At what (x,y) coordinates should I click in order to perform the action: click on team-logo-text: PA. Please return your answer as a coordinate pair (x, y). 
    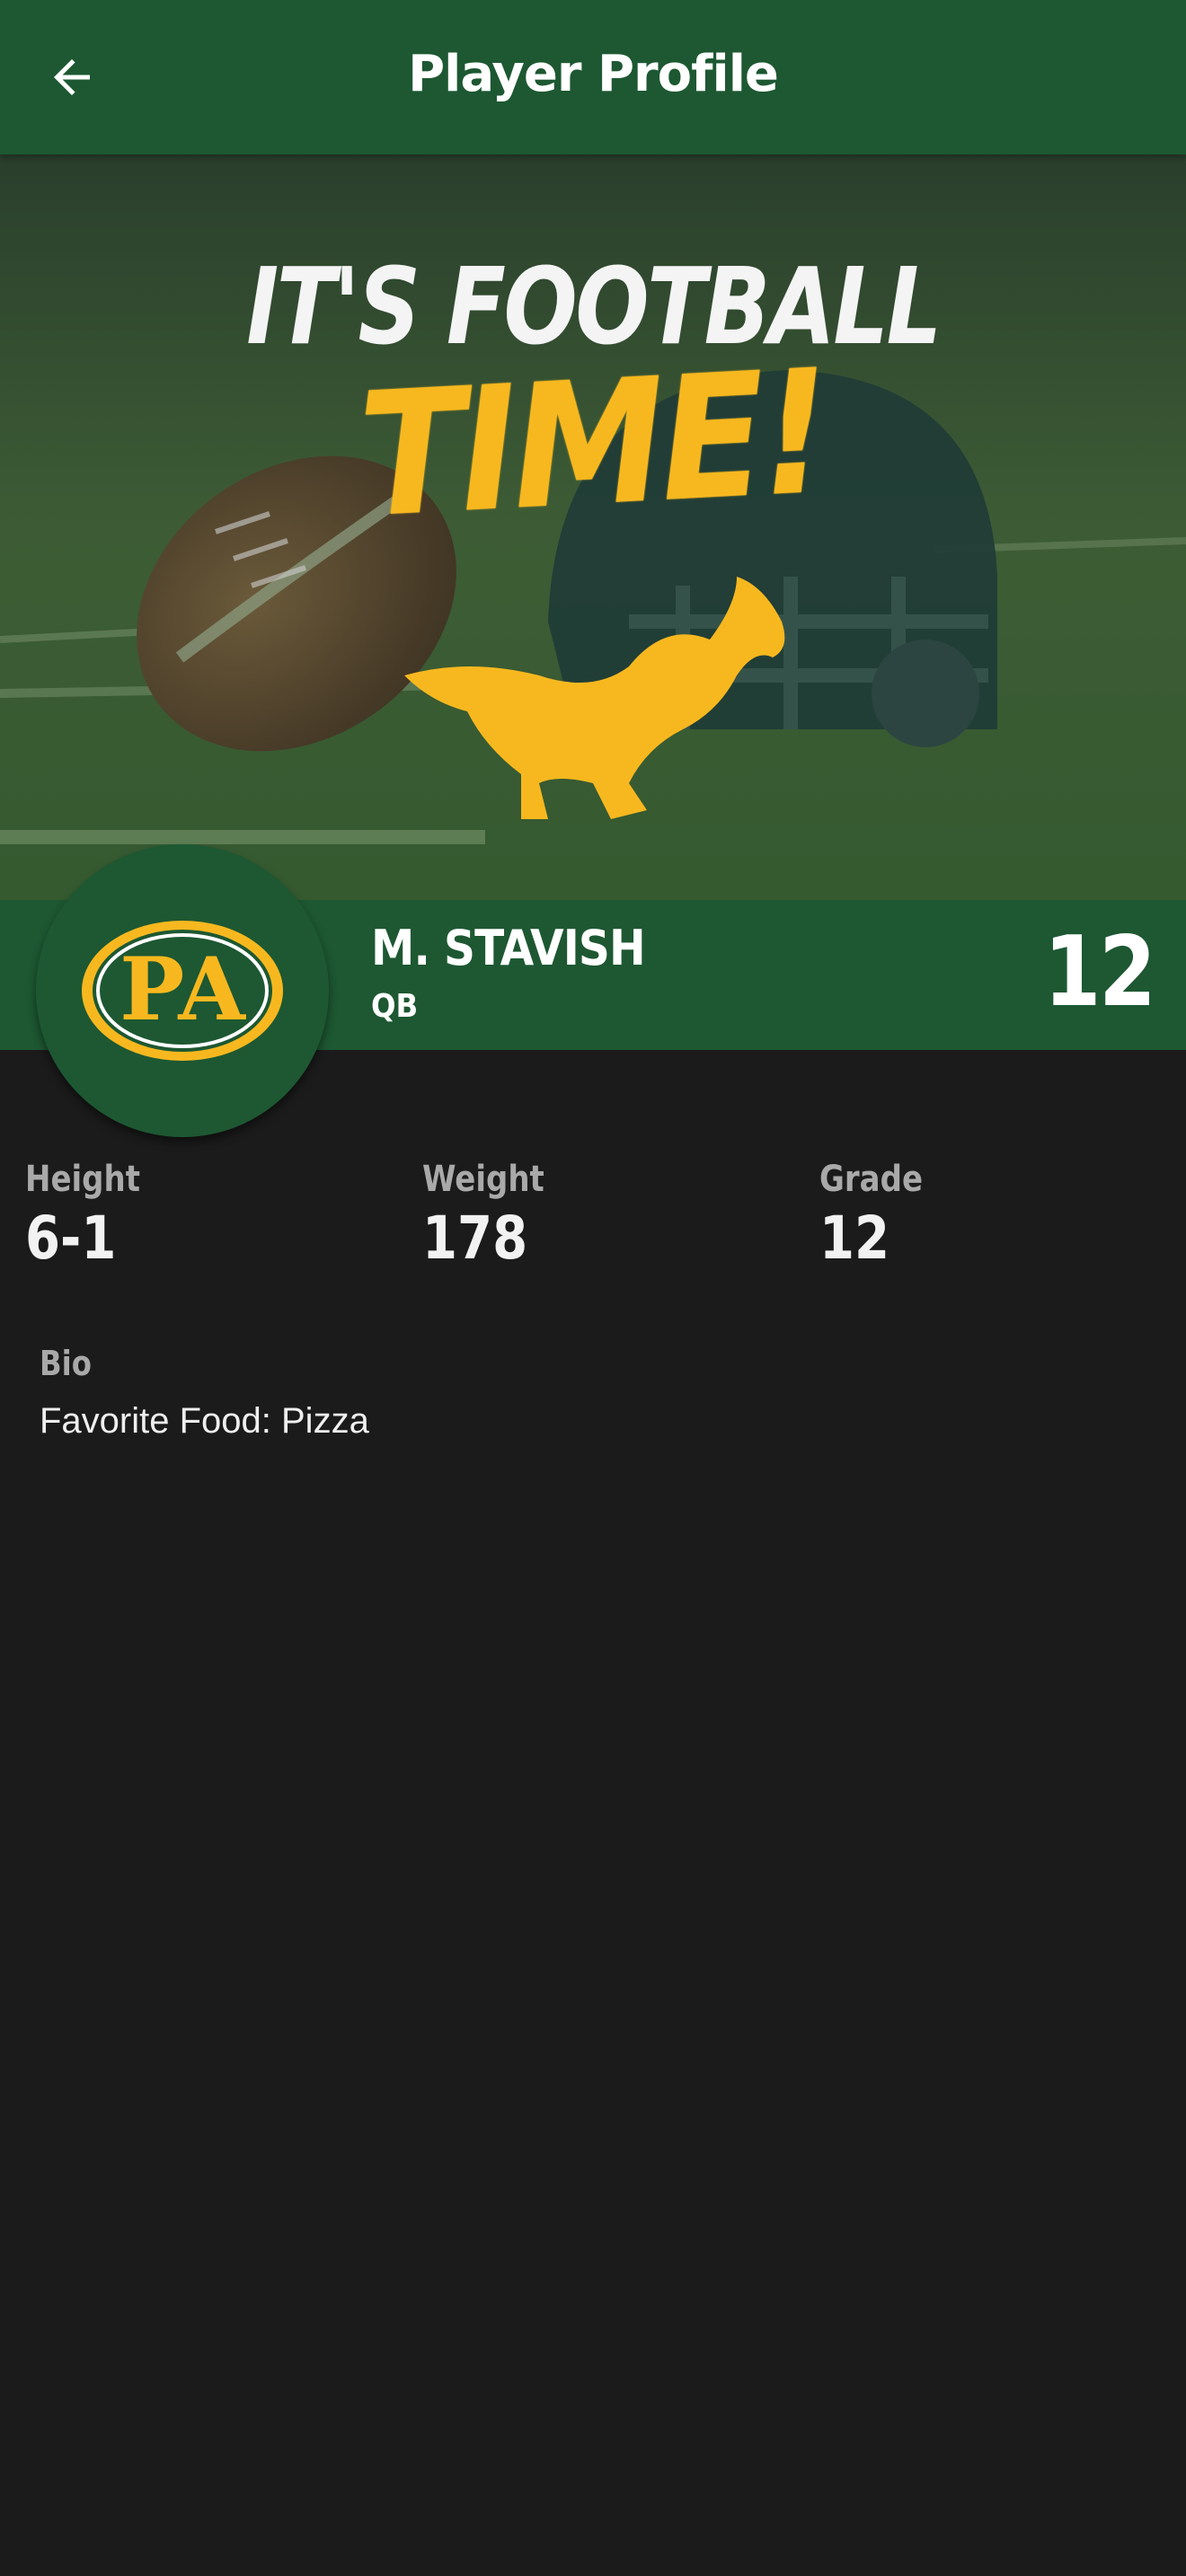
    Looking at the image, I should click on (182, 989).